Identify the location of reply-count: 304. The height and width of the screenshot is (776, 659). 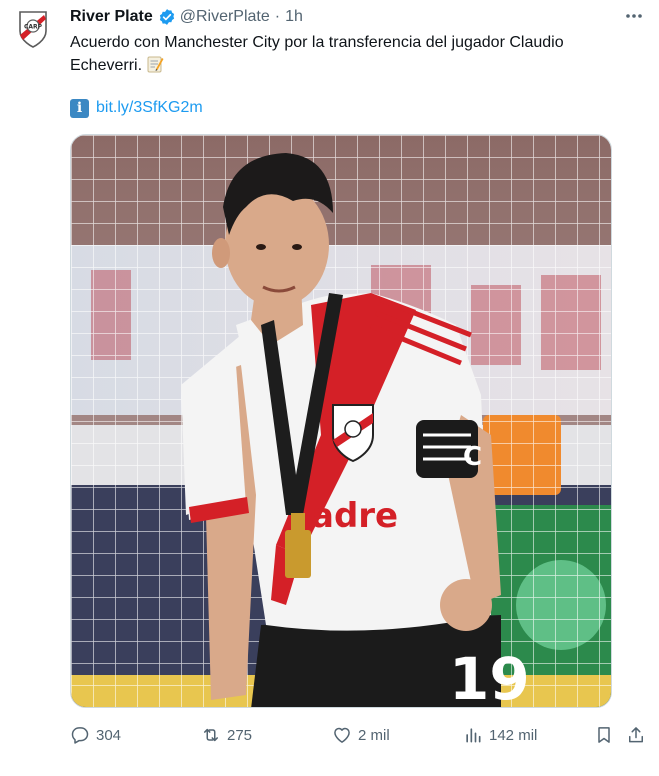
(109, 735).